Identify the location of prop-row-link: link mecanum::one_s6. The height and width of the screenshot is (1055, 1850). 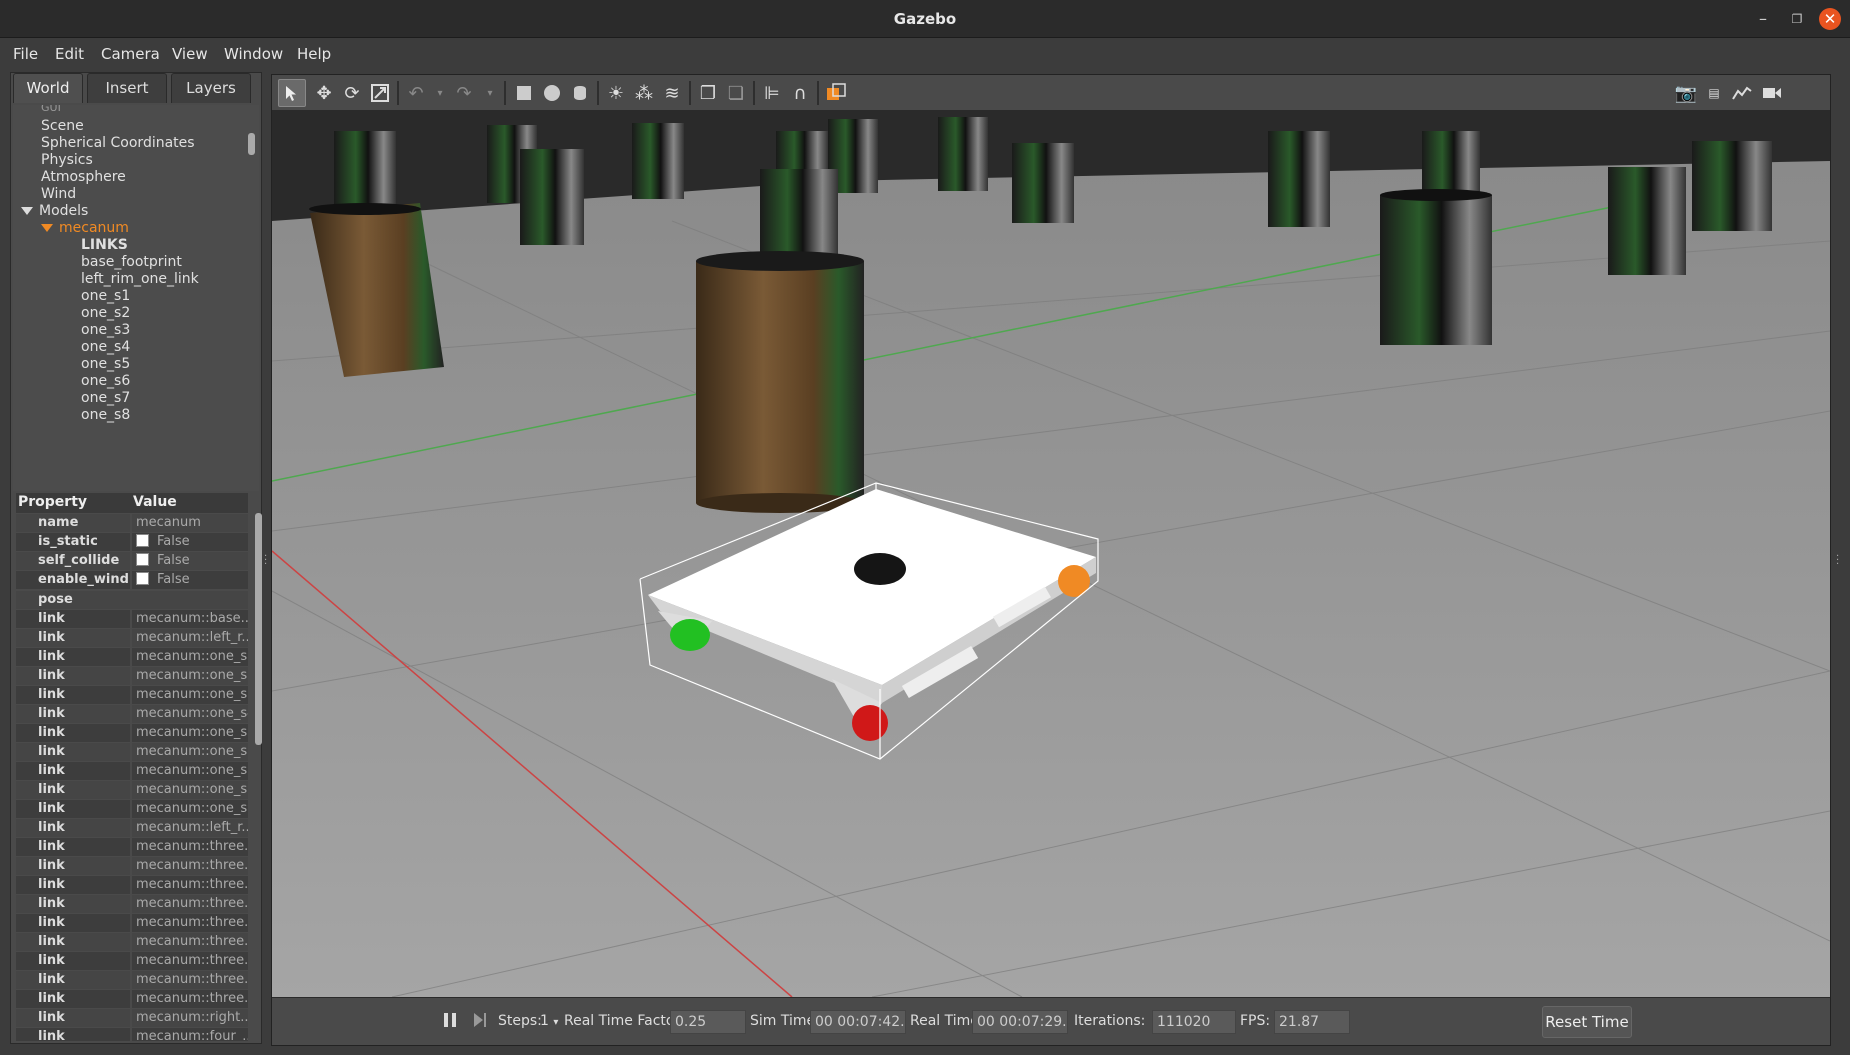
(132, 752).